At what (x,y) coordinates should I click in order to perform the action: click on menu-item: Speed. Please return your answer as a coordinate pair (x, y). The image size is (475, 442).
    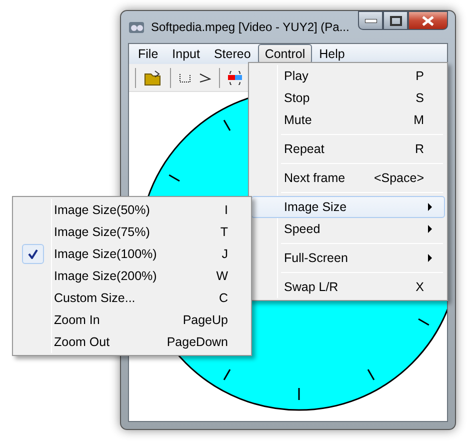
    Looking at the image, I should click on (348, 229).